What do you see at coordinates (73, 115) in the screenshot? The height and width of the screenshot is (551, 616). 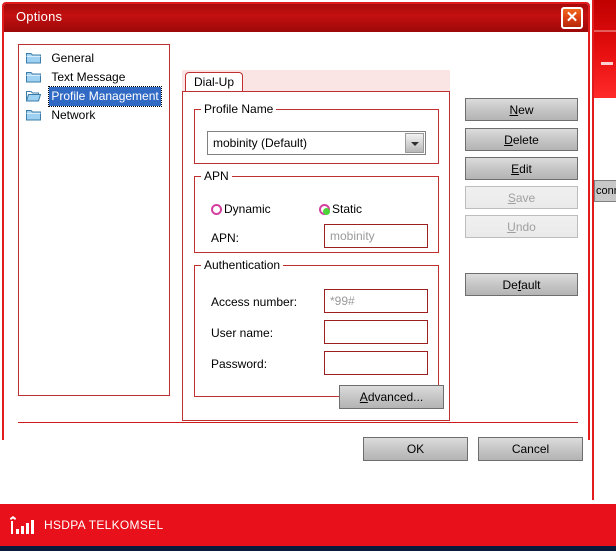 I see `sidebar-item-label: Network` at bounding box center [73, 115].